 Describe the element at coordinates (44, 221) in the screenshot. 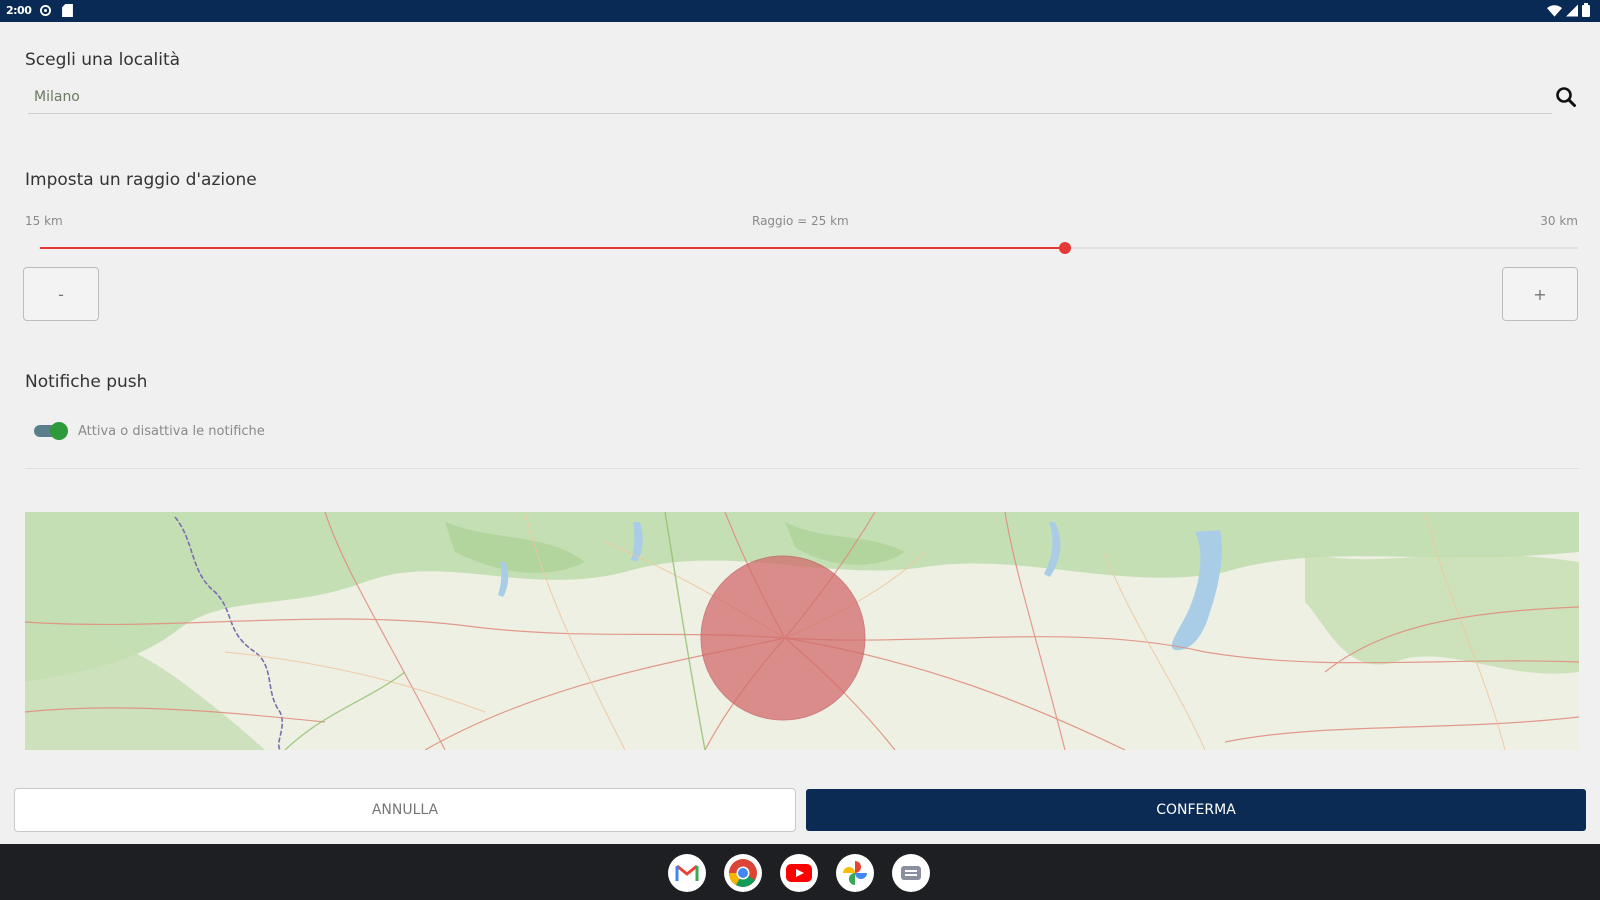

I see `radius-min-label: 15 km` at that location.